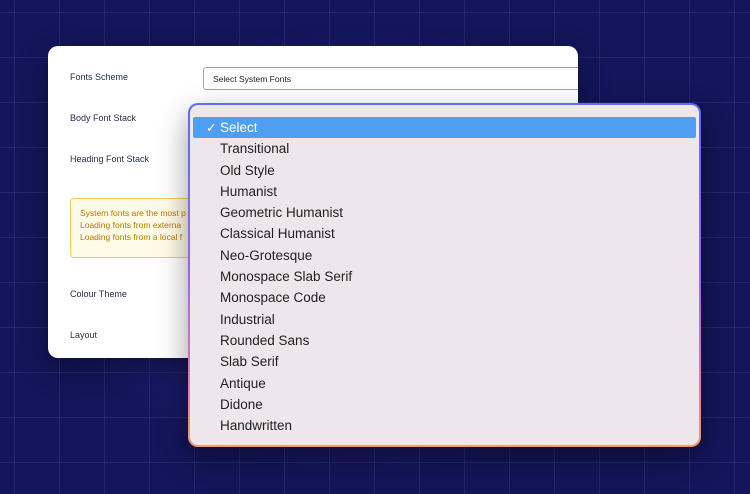  What do you see at coordinates (98, 294) in the screenshot?
I see `colour-theme-label: Colour Theme` at bounding box center [98, 294].